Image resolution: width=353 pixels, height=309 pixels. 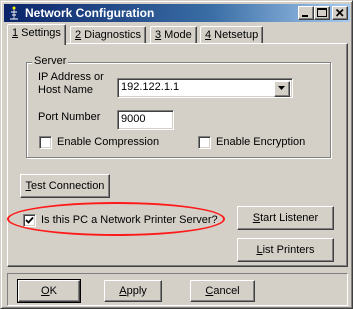 I want to click on server-group-title: Server, so click(x=50, y=61).